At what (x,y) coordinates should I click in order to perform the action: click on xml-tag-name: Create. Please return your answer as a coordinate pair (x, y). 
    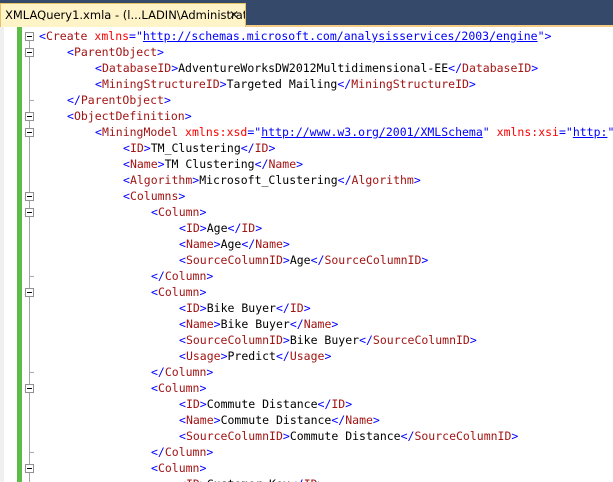
    Looking at the image, I should click on (66, 36).